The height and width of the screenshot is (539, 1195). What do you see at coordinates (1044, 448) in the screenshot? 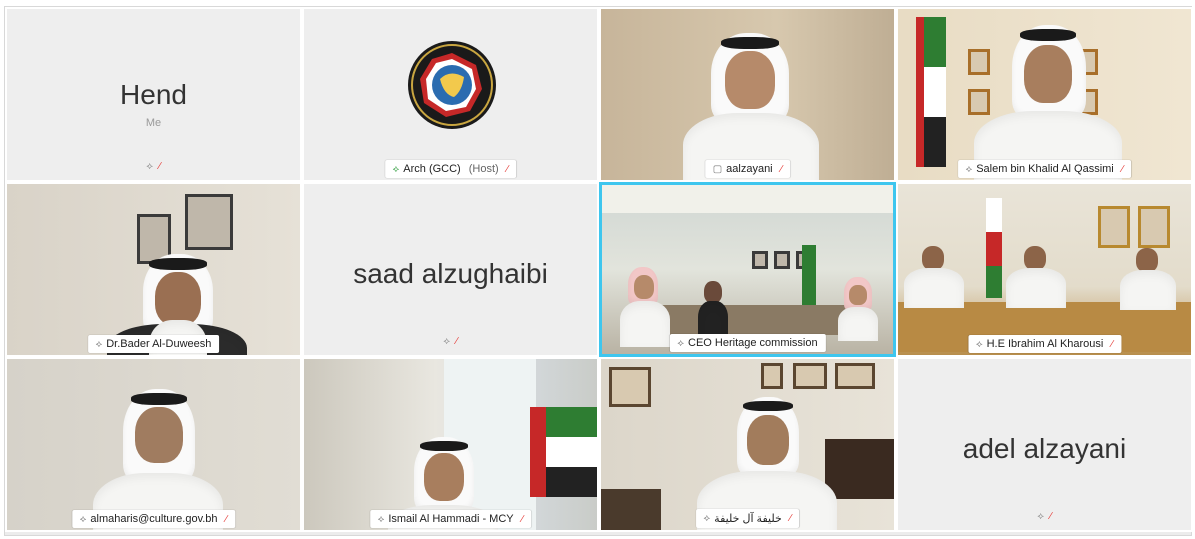
I see `participant-name: adel alzayani` at bounding box center [1044, 448].